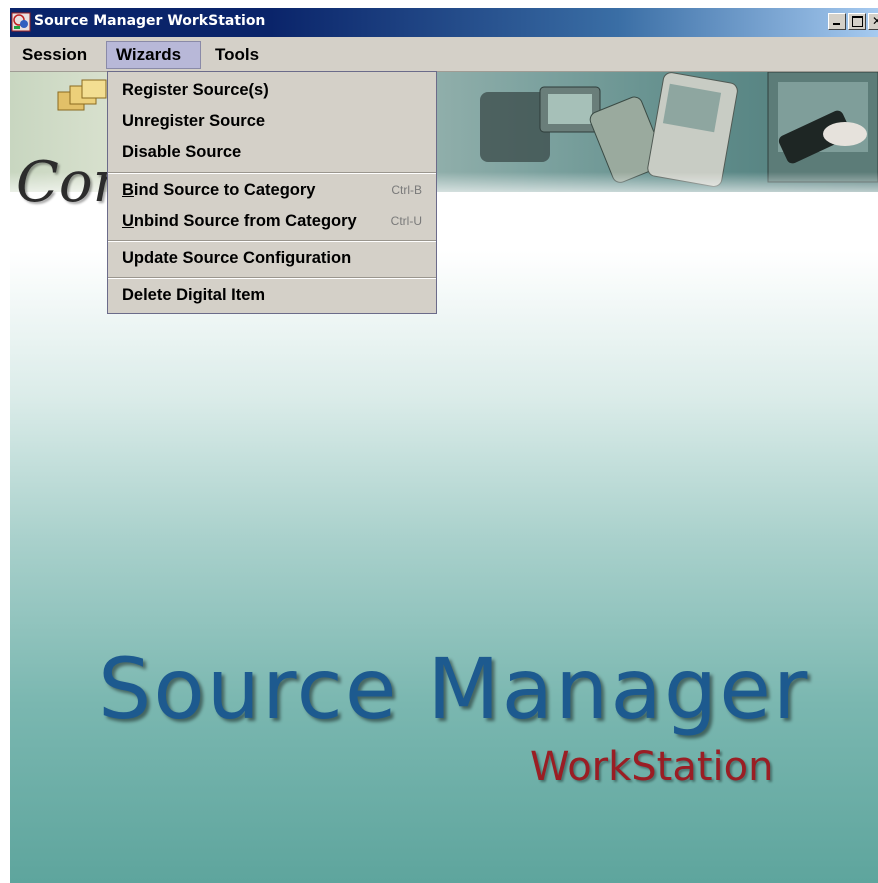 This screenshot has width=878, height=883. What do you see at coordinates (194, 121) in the screenshot?
I see `menu-item-label: Unregister Source` at bounding box center [194, 121].